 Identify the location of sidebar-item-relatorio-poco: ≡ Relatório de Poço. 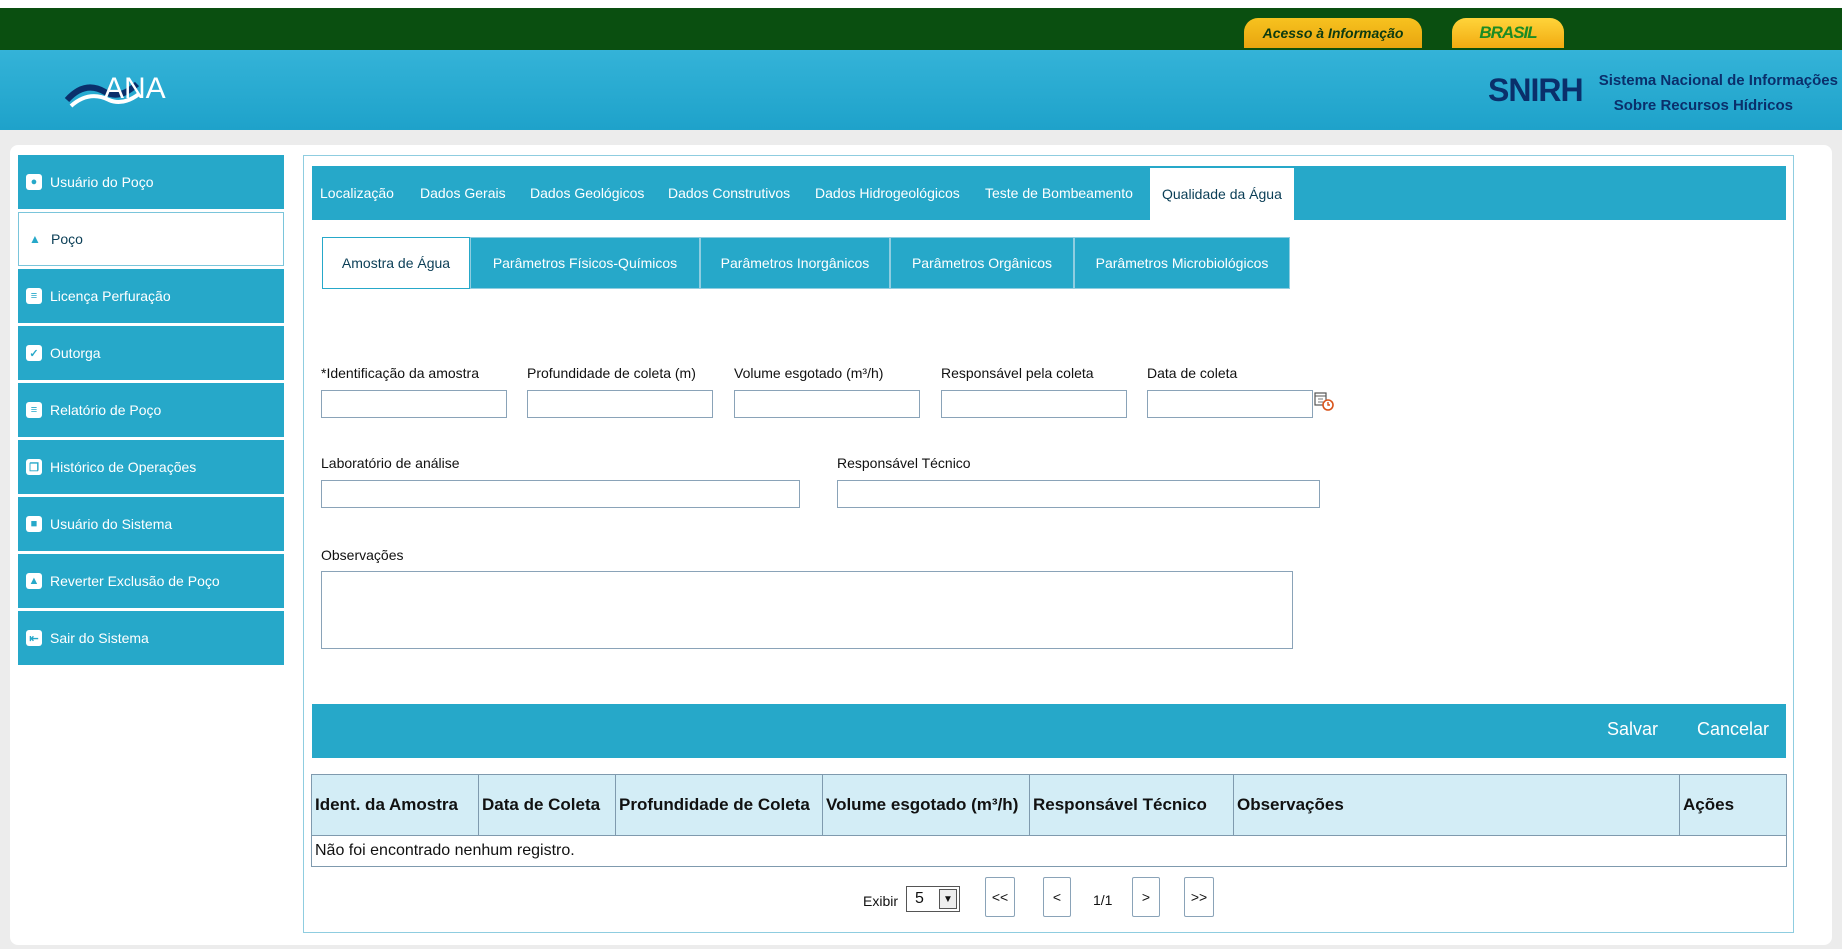
(151, 410).